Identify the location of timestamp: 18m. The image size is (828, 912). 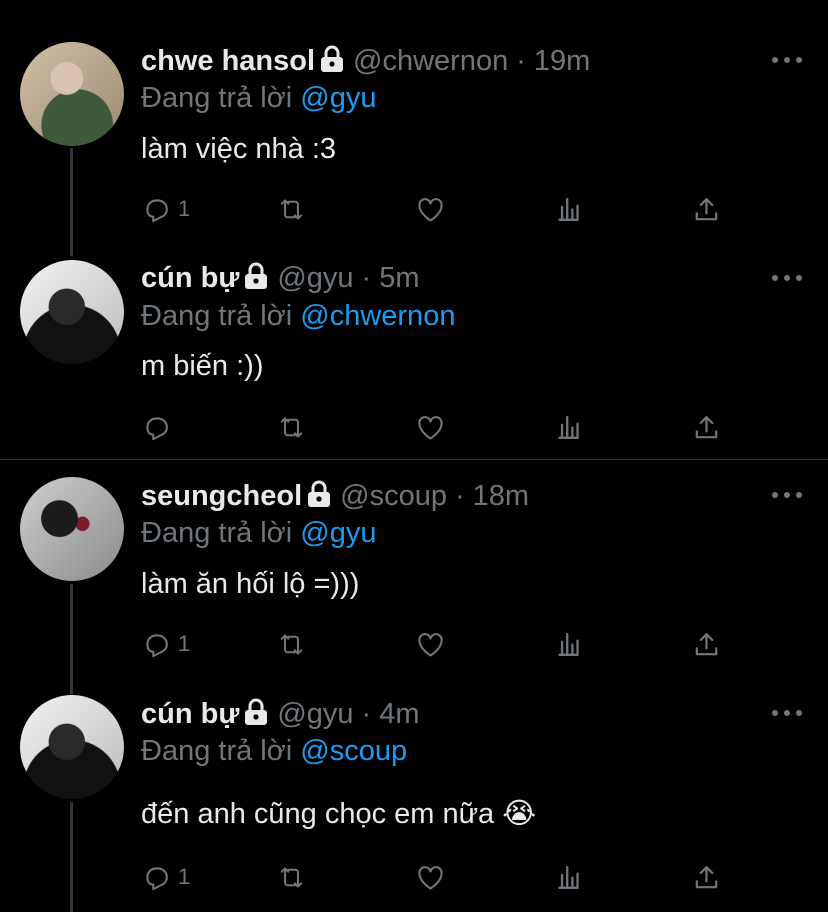
(501, 496).